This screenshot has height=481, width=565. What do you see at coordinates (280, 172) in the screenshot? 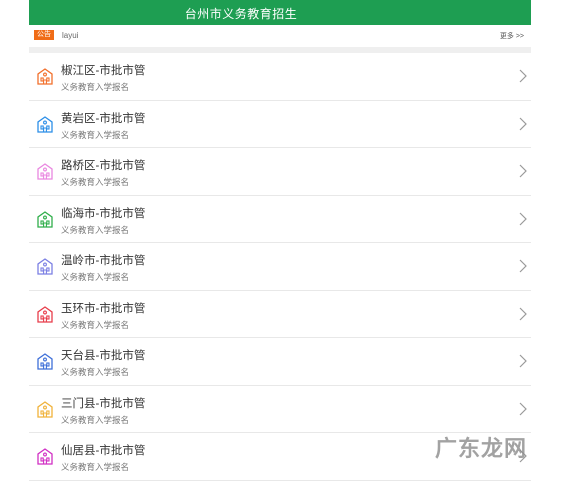
I see `district-list-item: 路桥区-市批市管 义务教育入学报名` at bounding box center [280, 172].